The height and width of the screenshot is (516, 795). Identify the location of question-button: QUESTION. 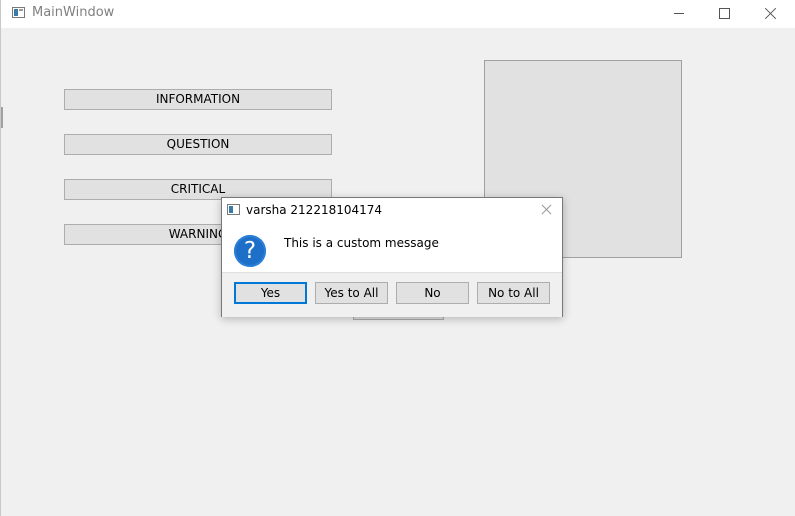
(198, 144).